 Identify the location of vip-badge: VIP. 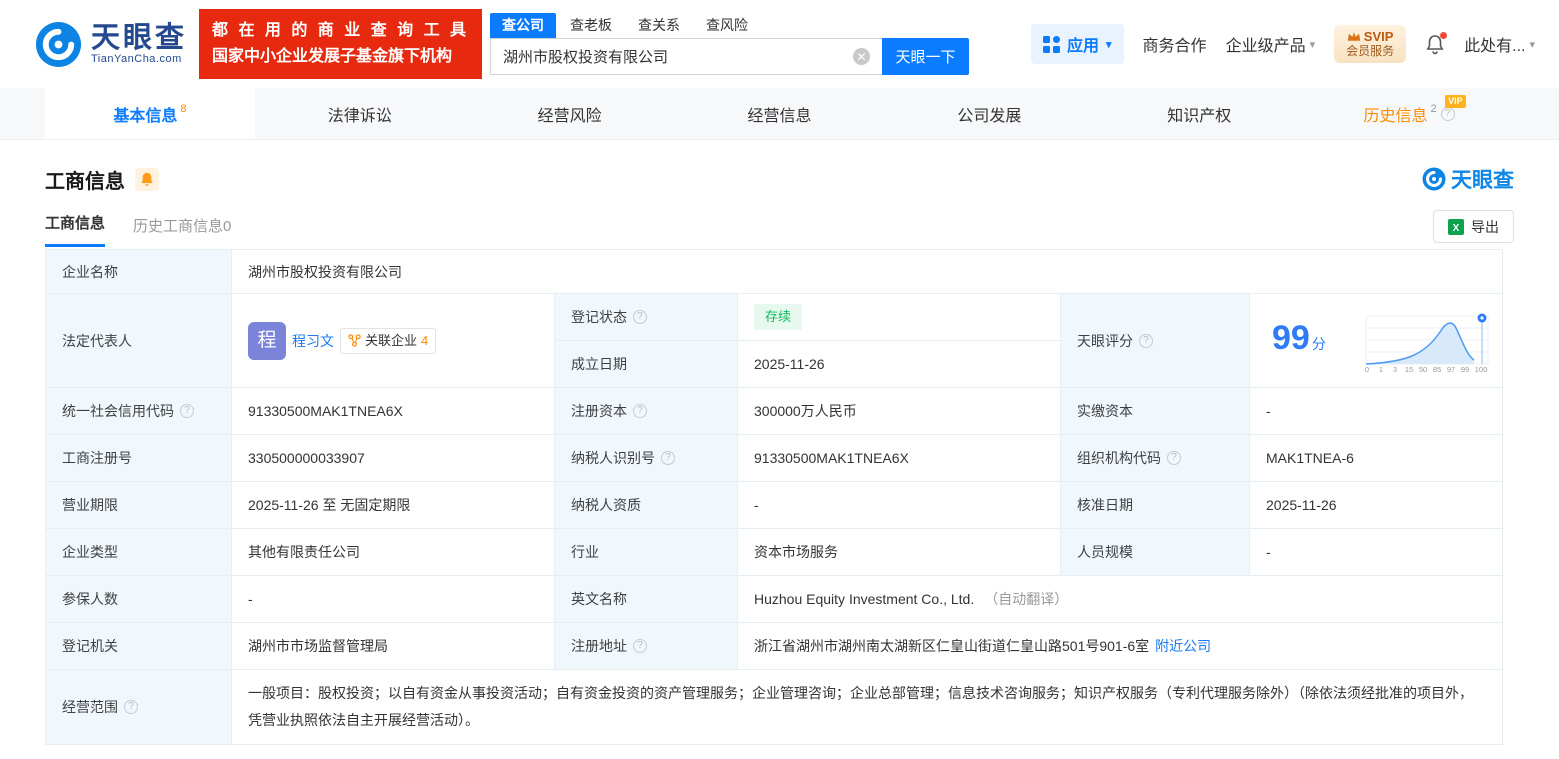
(1455, 101).